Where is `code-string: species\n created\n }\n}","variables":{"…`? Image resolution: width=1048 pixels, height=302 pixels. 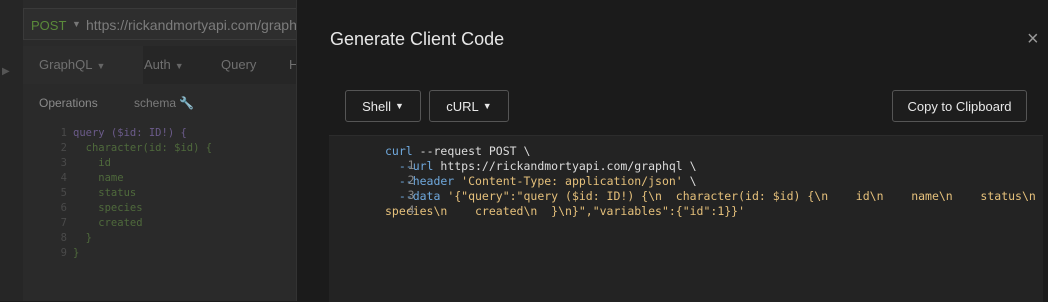 code-string: species\n created\n }\n}","variables":{"… is located at coordinates (565, 211).